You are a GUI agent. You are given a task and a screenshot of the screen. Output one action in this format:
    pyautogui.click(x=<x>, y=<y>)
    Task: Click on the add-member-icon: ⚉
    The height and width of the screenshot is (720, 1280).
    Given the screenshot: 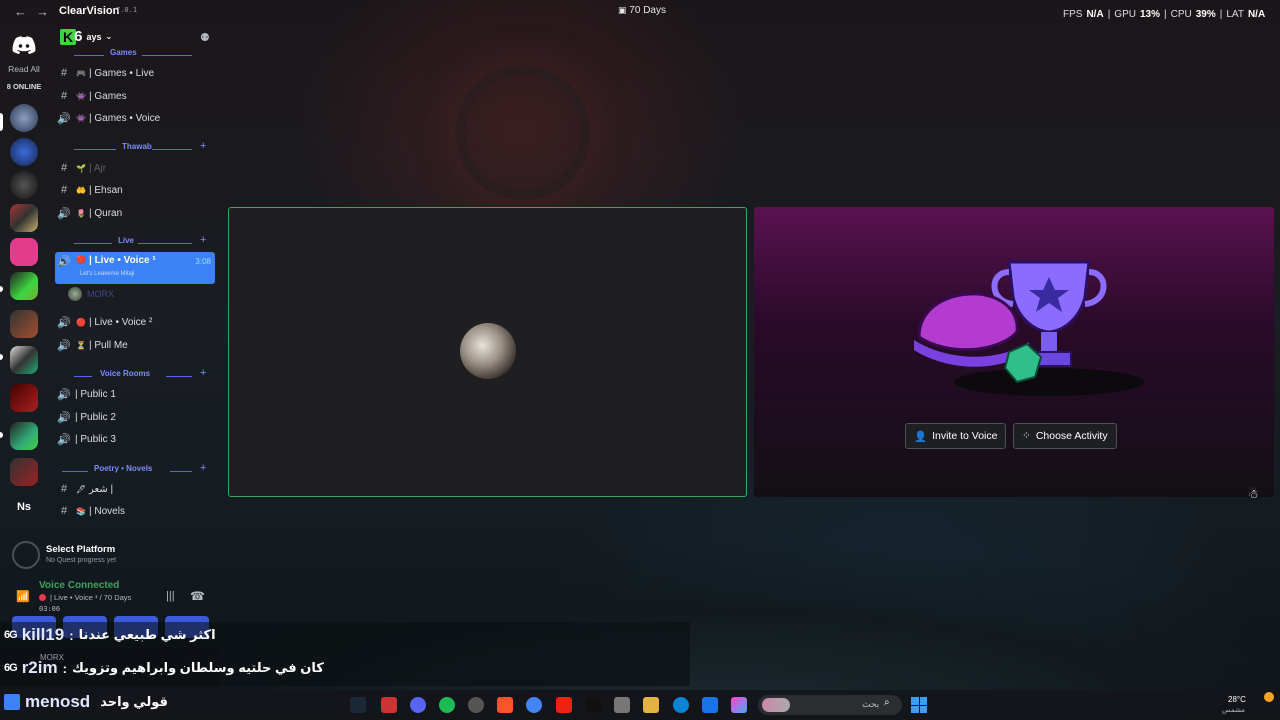 What is the action you would take?
    pyautogui.click(x=205, y=37)
    